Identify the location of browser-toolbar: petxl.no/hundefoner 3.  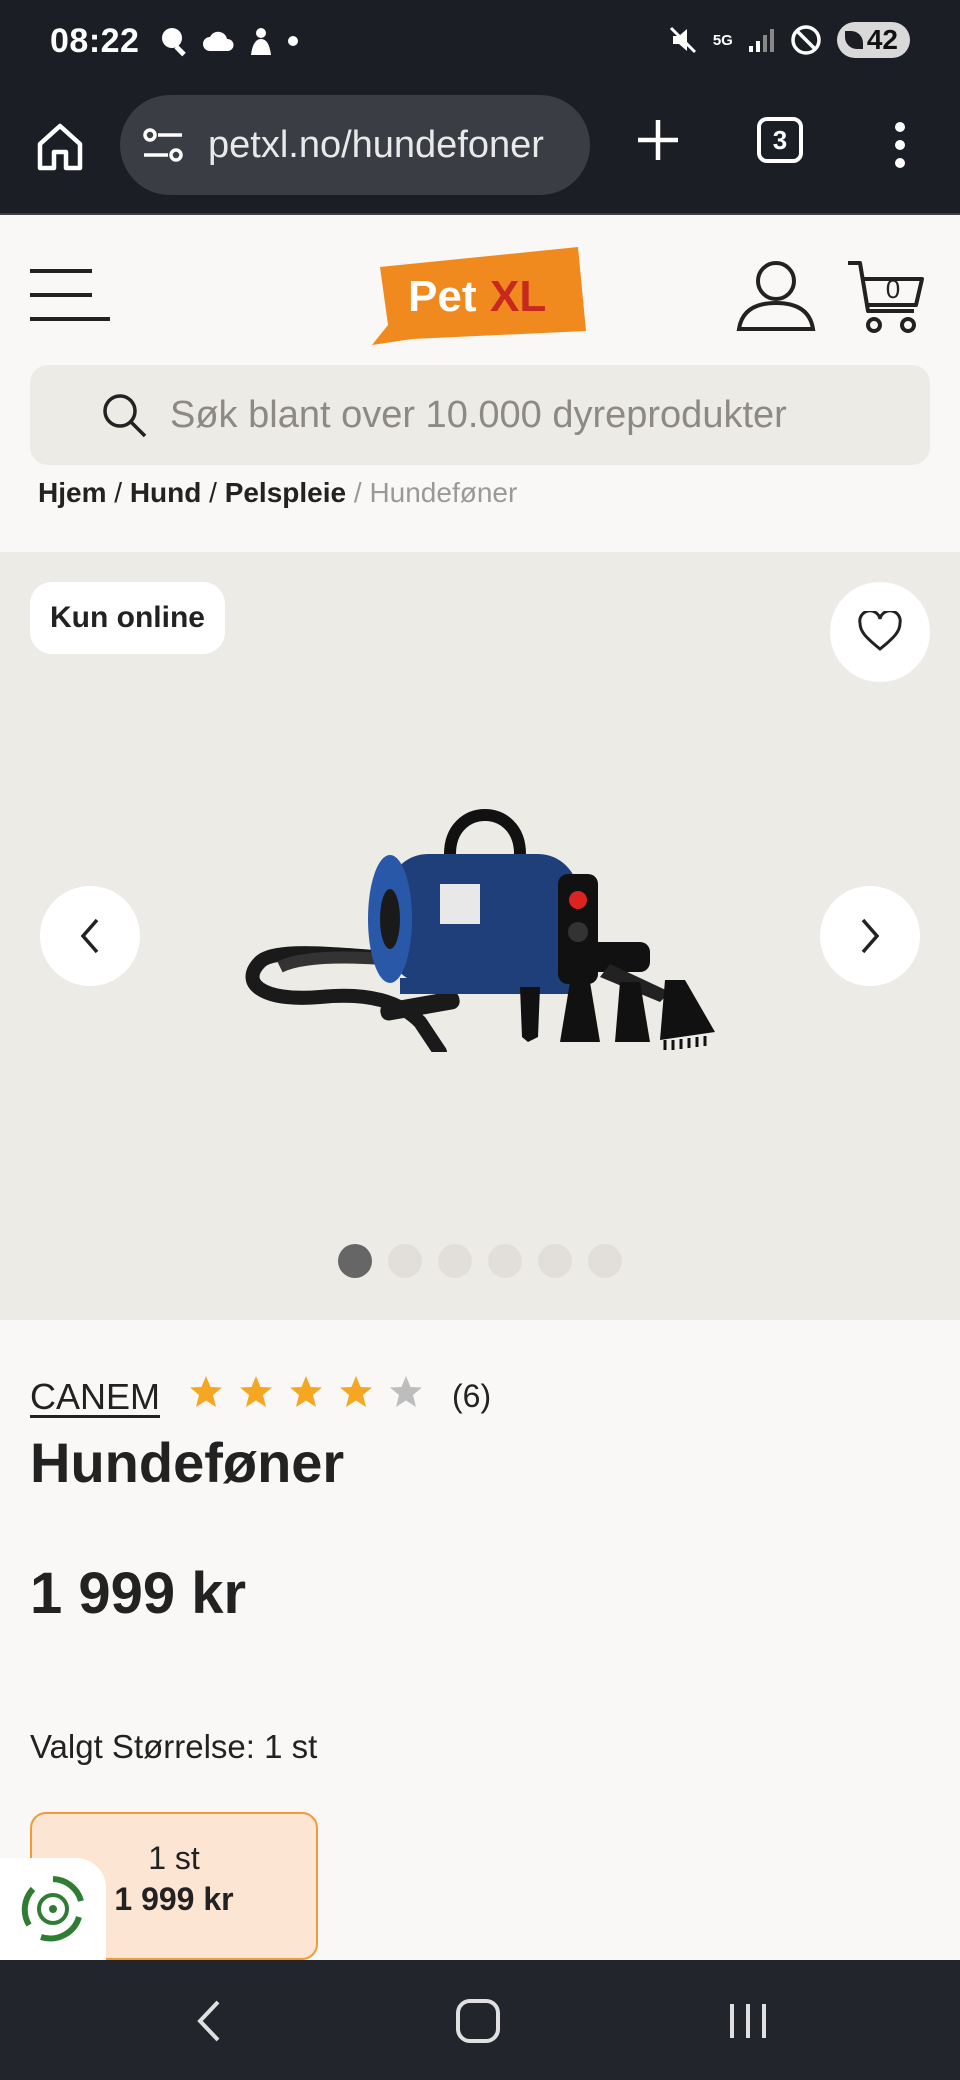
(480, 152).